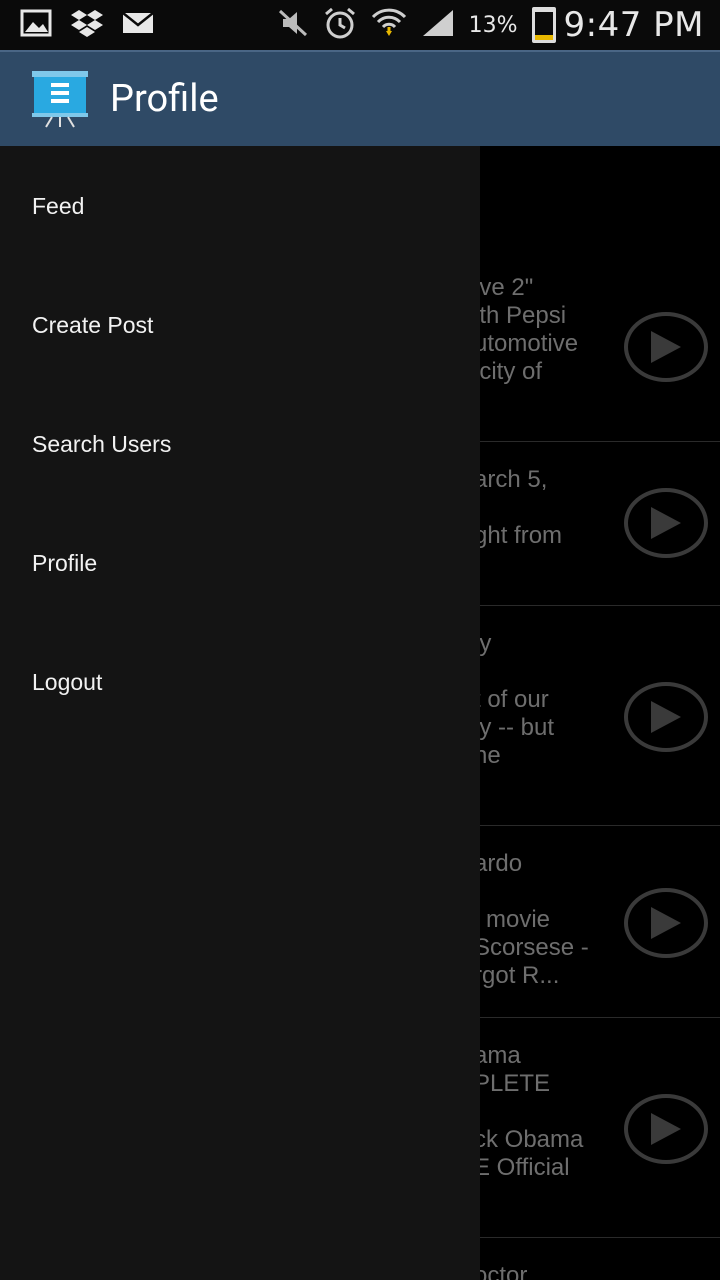 The image size is (720, 1280). What do you see at coordinates (526, 329) in the screenshot?
I see `feed-row-text: ive 2" ith Pepsi utomotive icity of` at bounding box center [526, 329].